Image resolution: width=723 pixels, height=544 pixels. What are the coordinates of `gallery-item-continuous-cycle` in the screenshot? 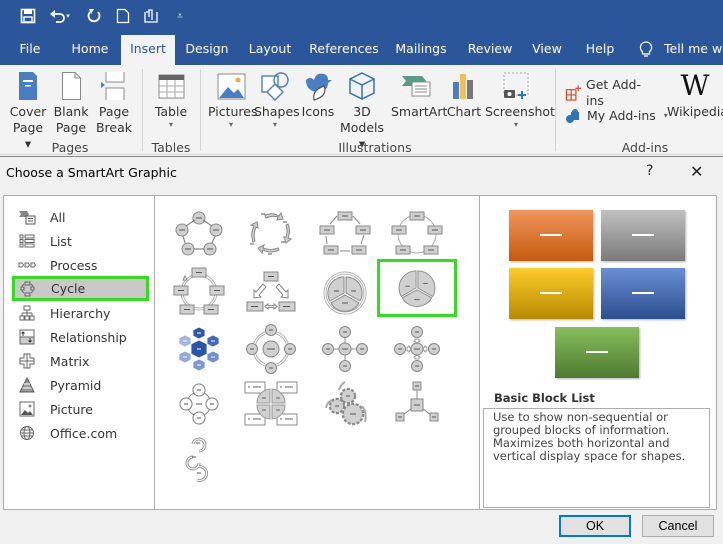 It's located at (271, 291).